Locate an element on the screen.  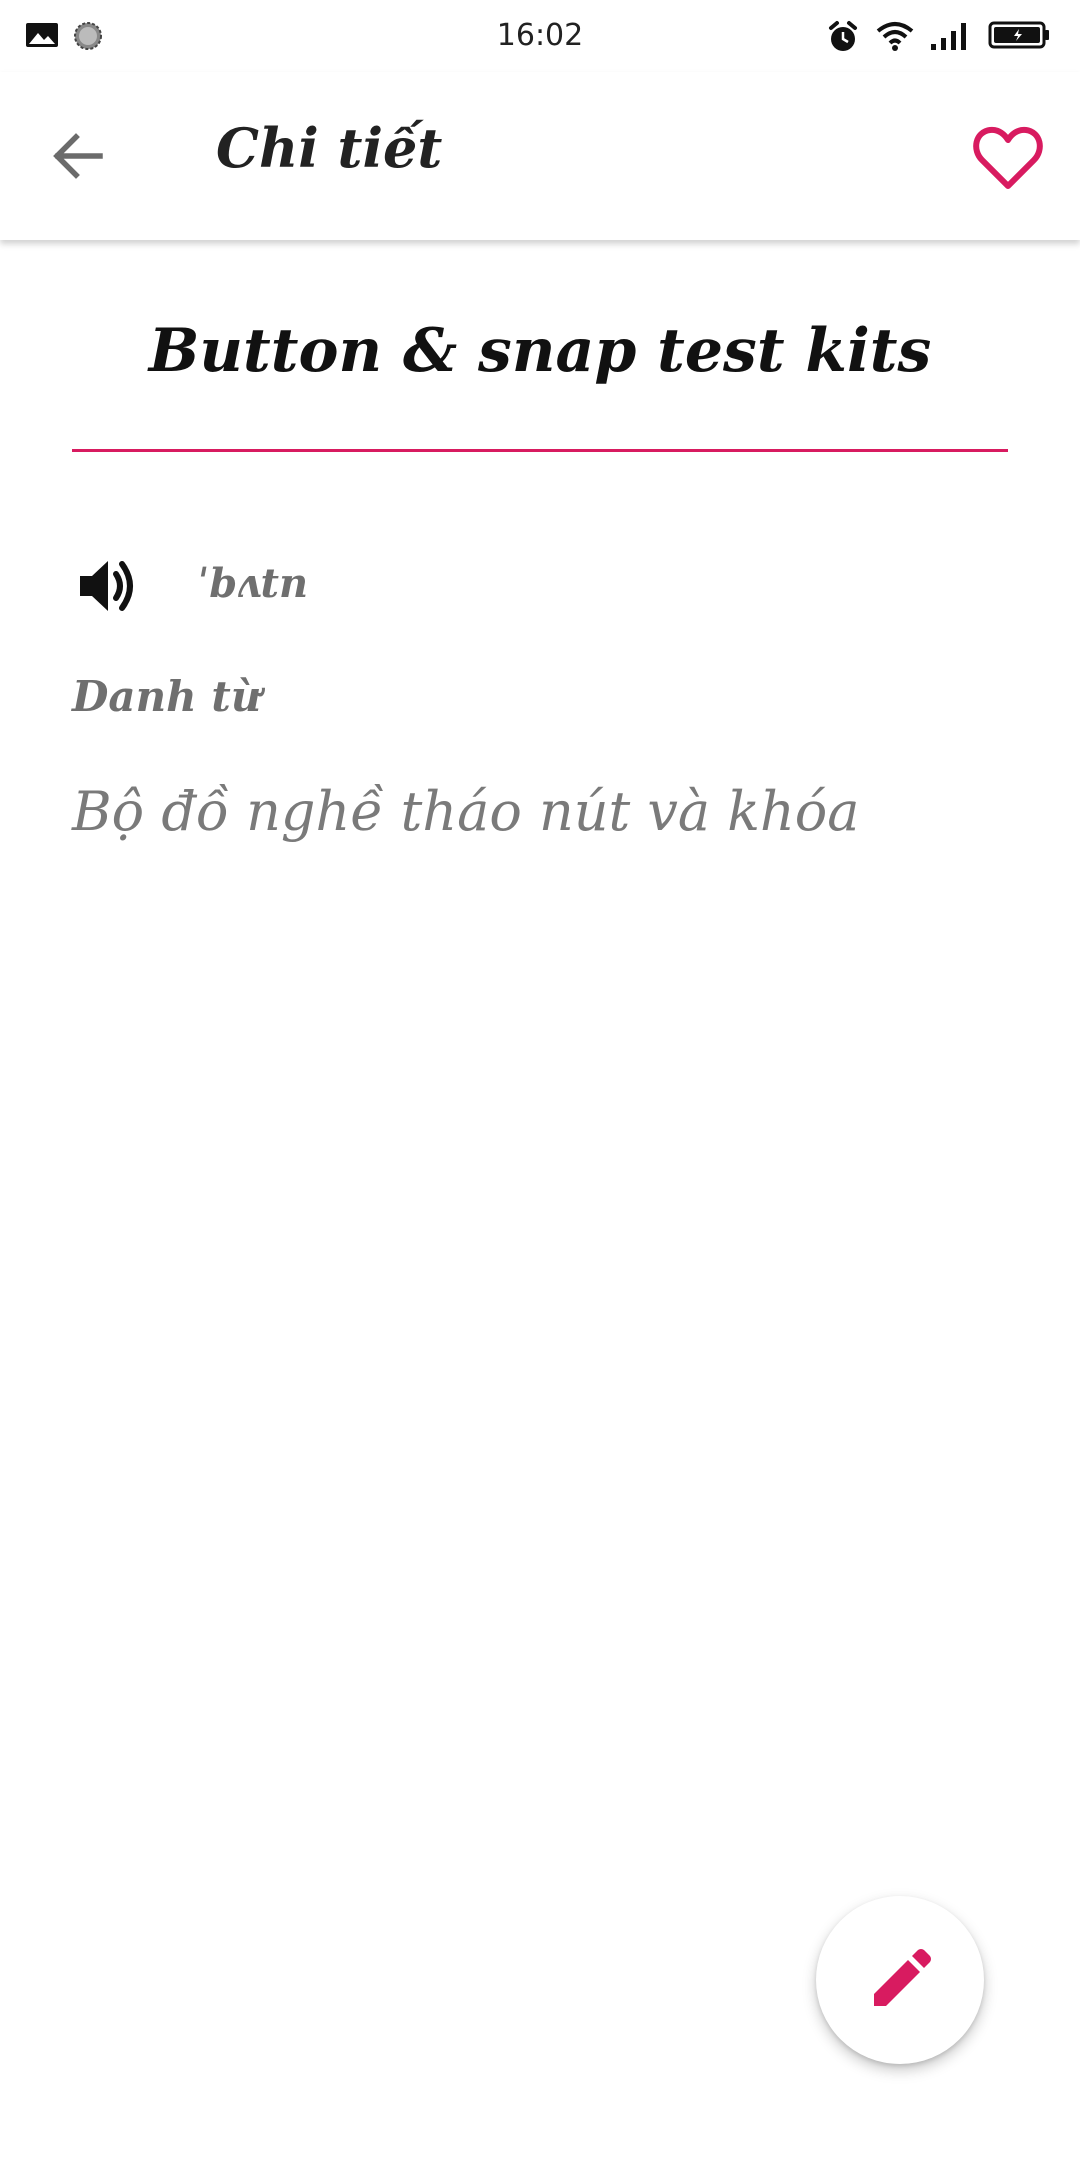
wifi-icon is located at coordinates (895, 36).